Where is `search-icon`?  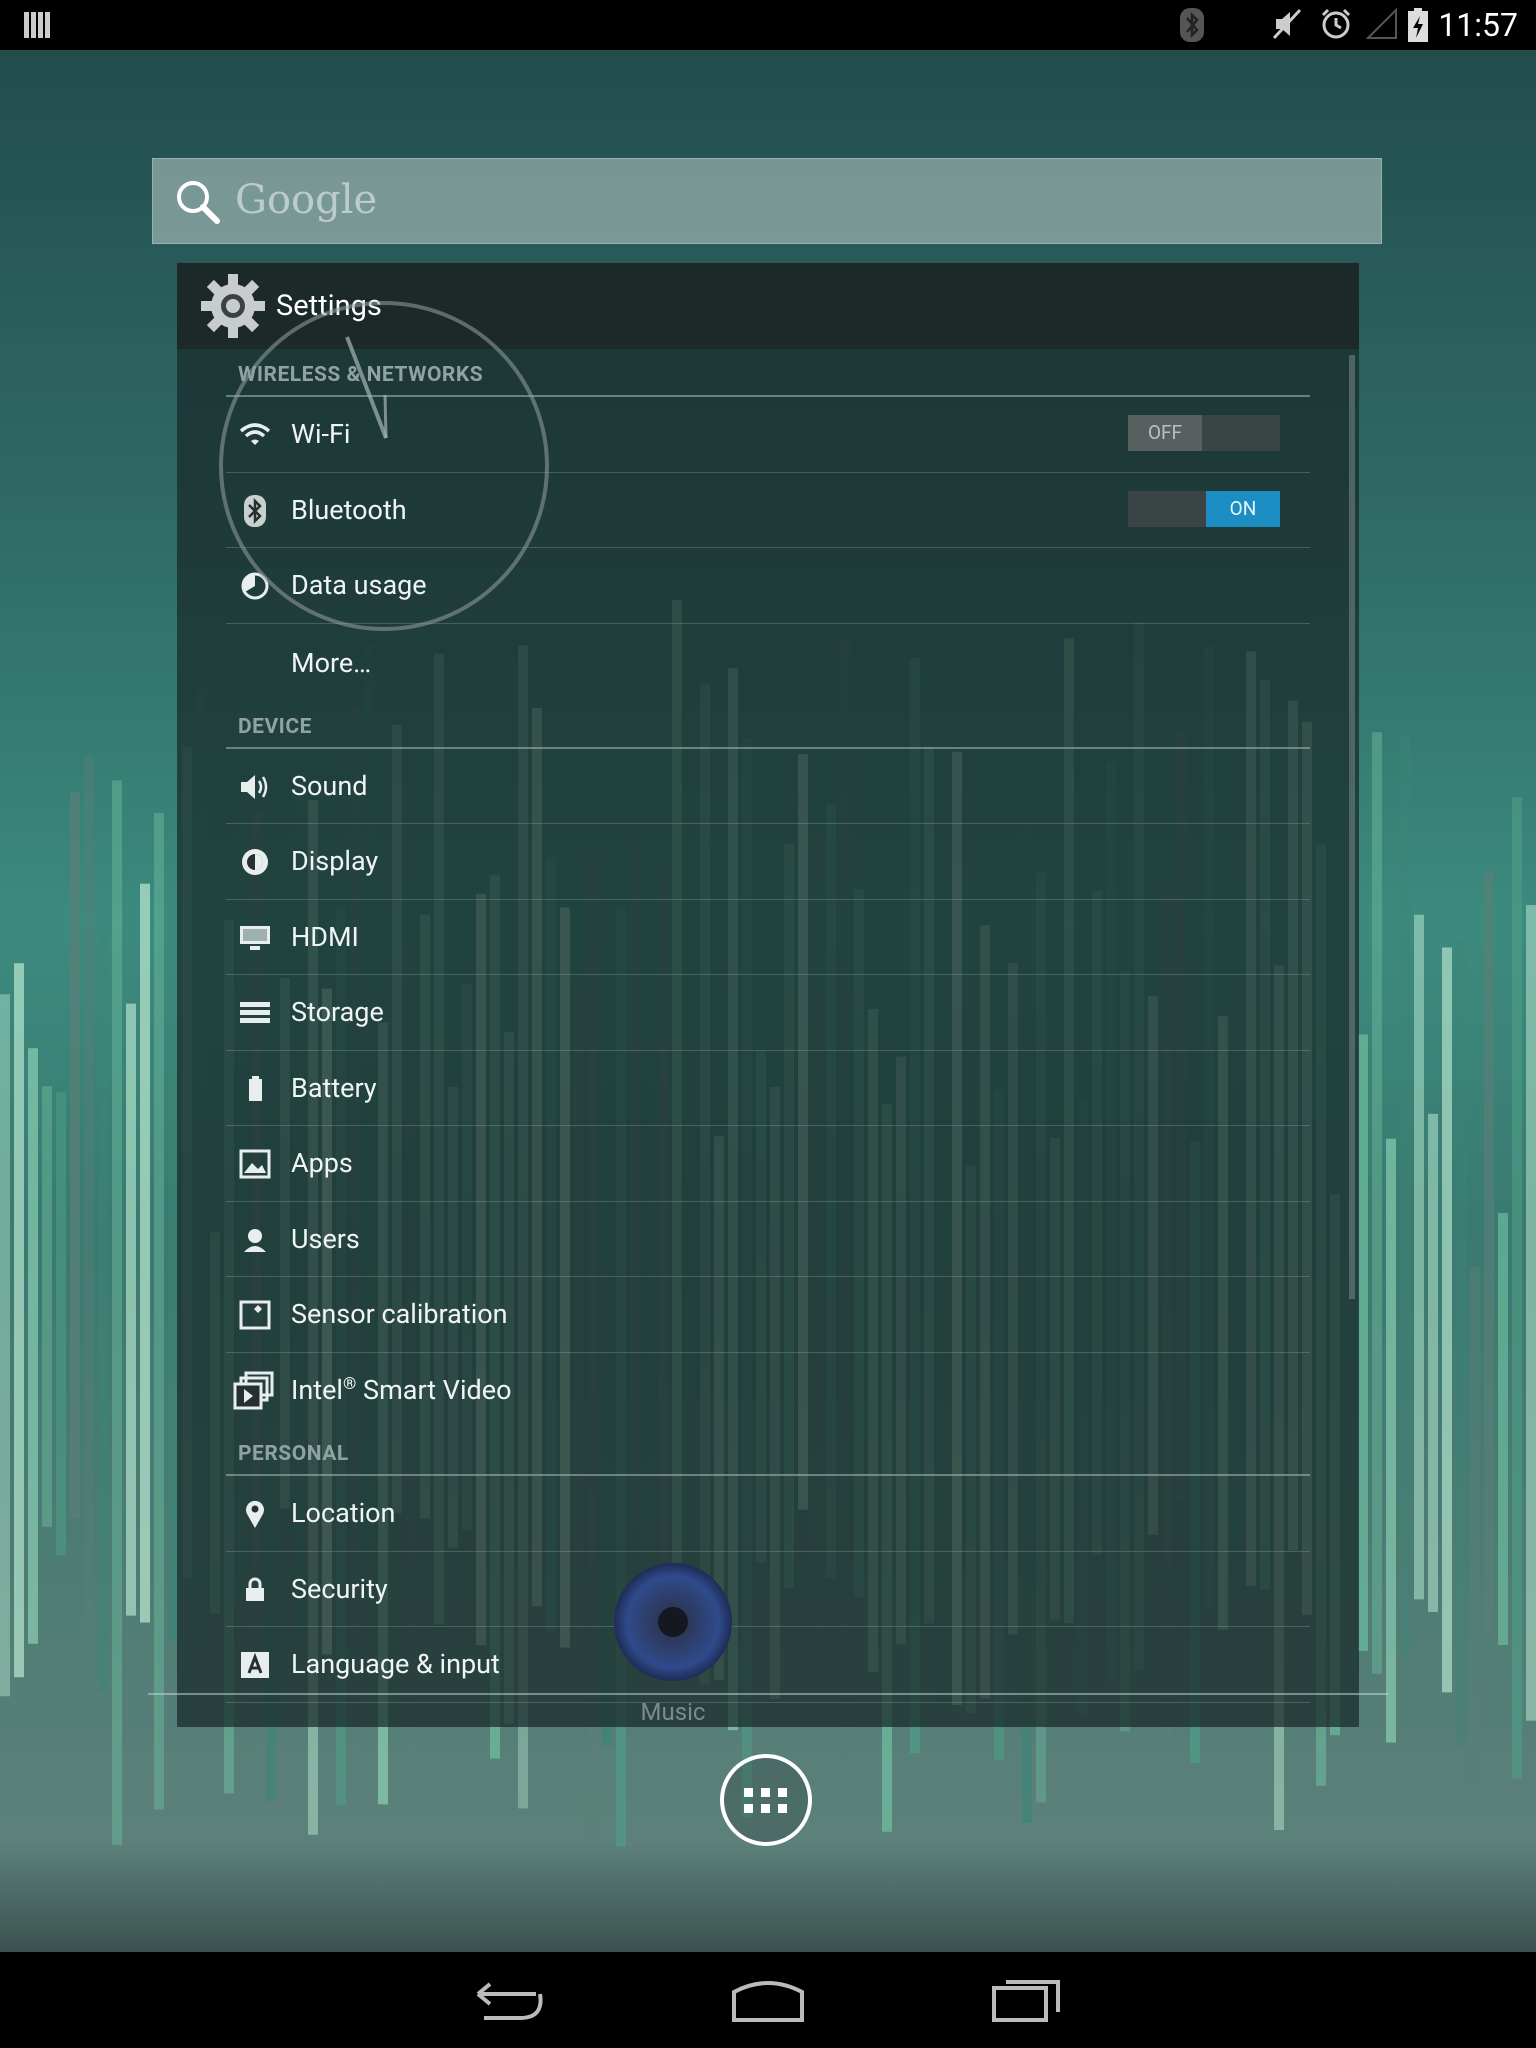
search-icon is located at coordinates (198, 202).